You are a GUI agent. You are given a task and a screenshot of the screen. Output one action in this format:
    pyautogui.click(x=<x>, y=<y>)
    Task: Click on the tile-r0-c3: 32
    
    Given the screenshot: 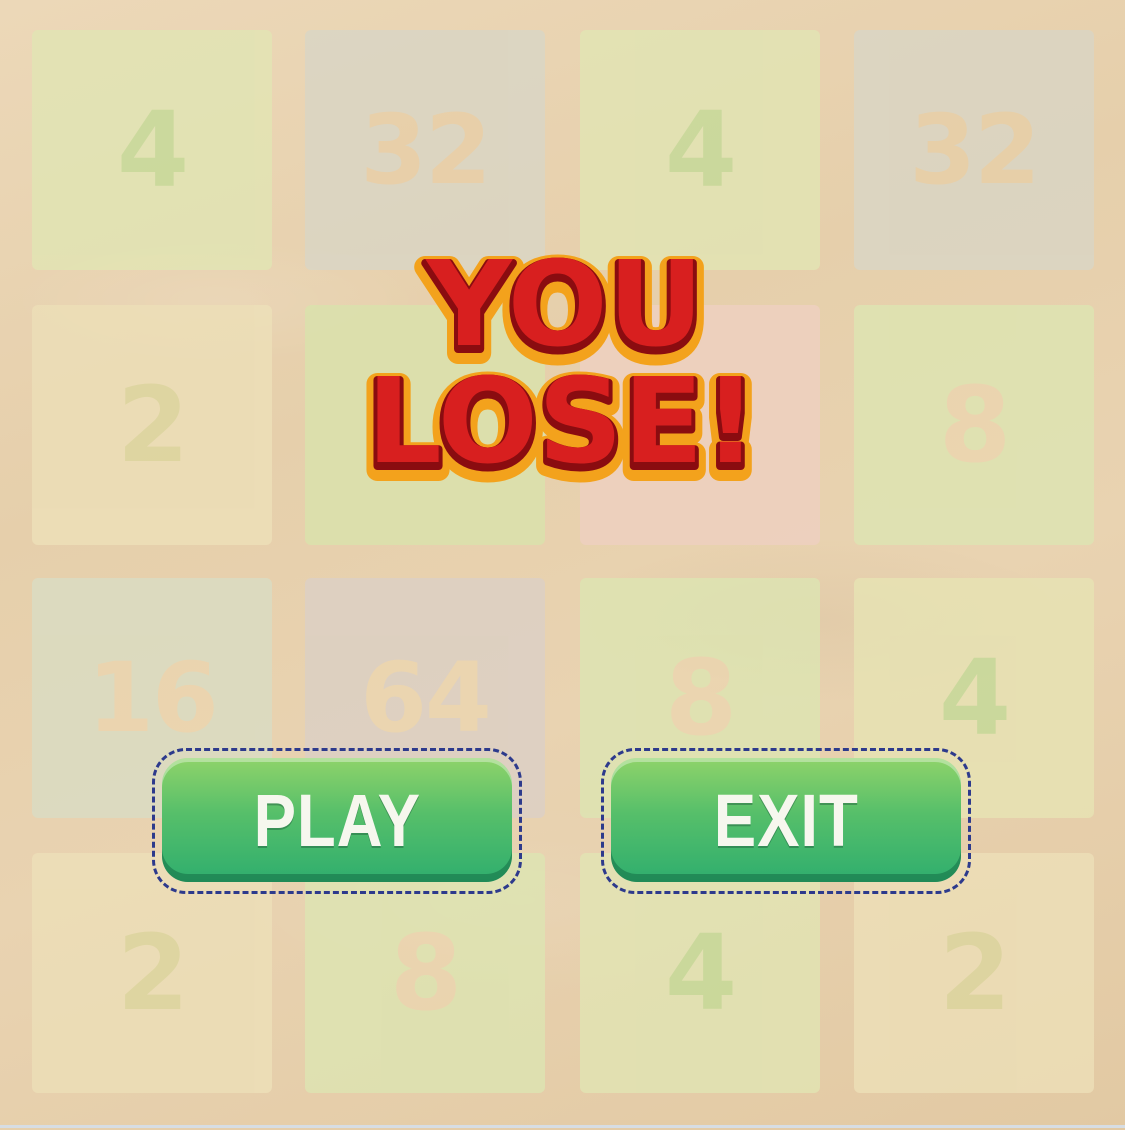 What is the action you would take?
    pyautogui.click(x=974, y=150)
    